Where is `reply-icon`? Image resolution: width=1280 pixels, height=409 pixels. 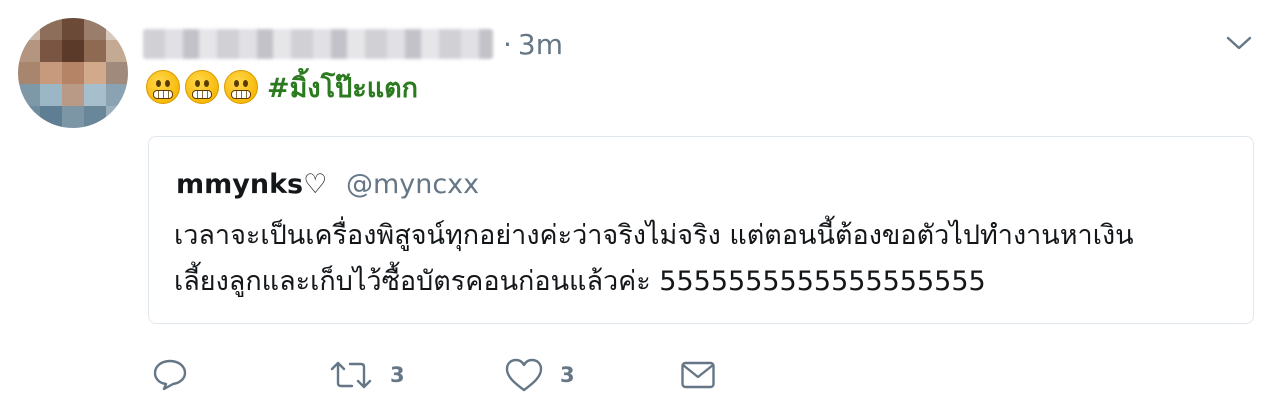
reply-icon is located at coordinates (170, 375).